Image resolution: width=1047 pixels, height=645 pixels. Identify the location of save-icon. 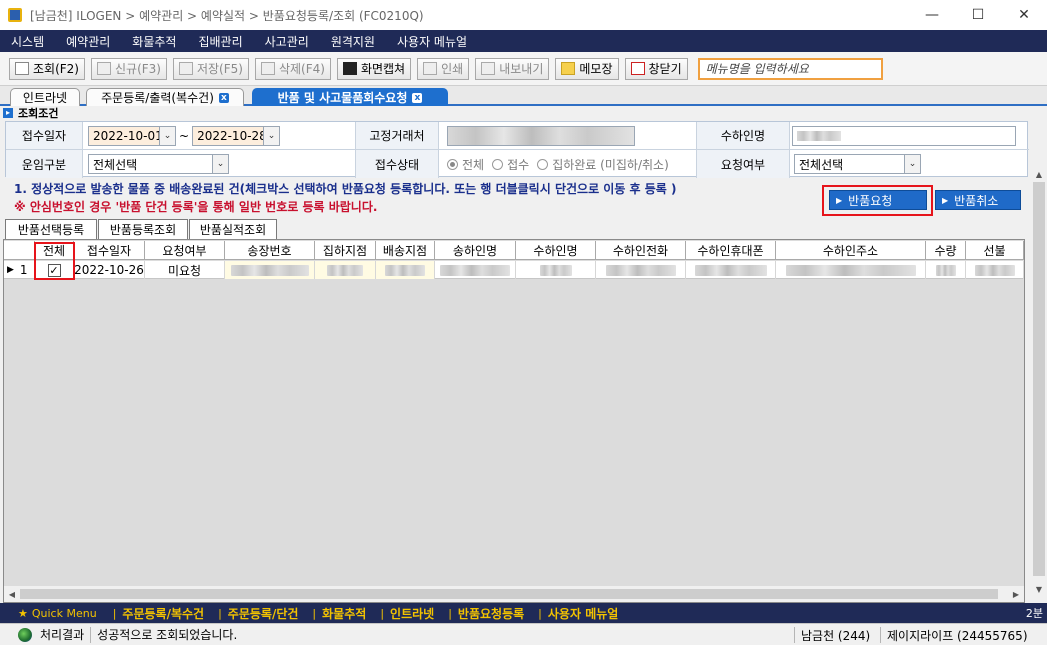
(185, 68).